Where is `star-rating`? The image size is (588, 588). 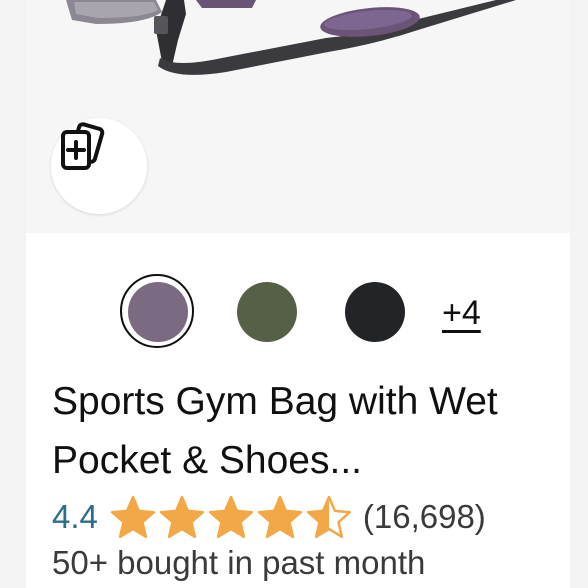
star-rating is located at coordinates (232, 517).